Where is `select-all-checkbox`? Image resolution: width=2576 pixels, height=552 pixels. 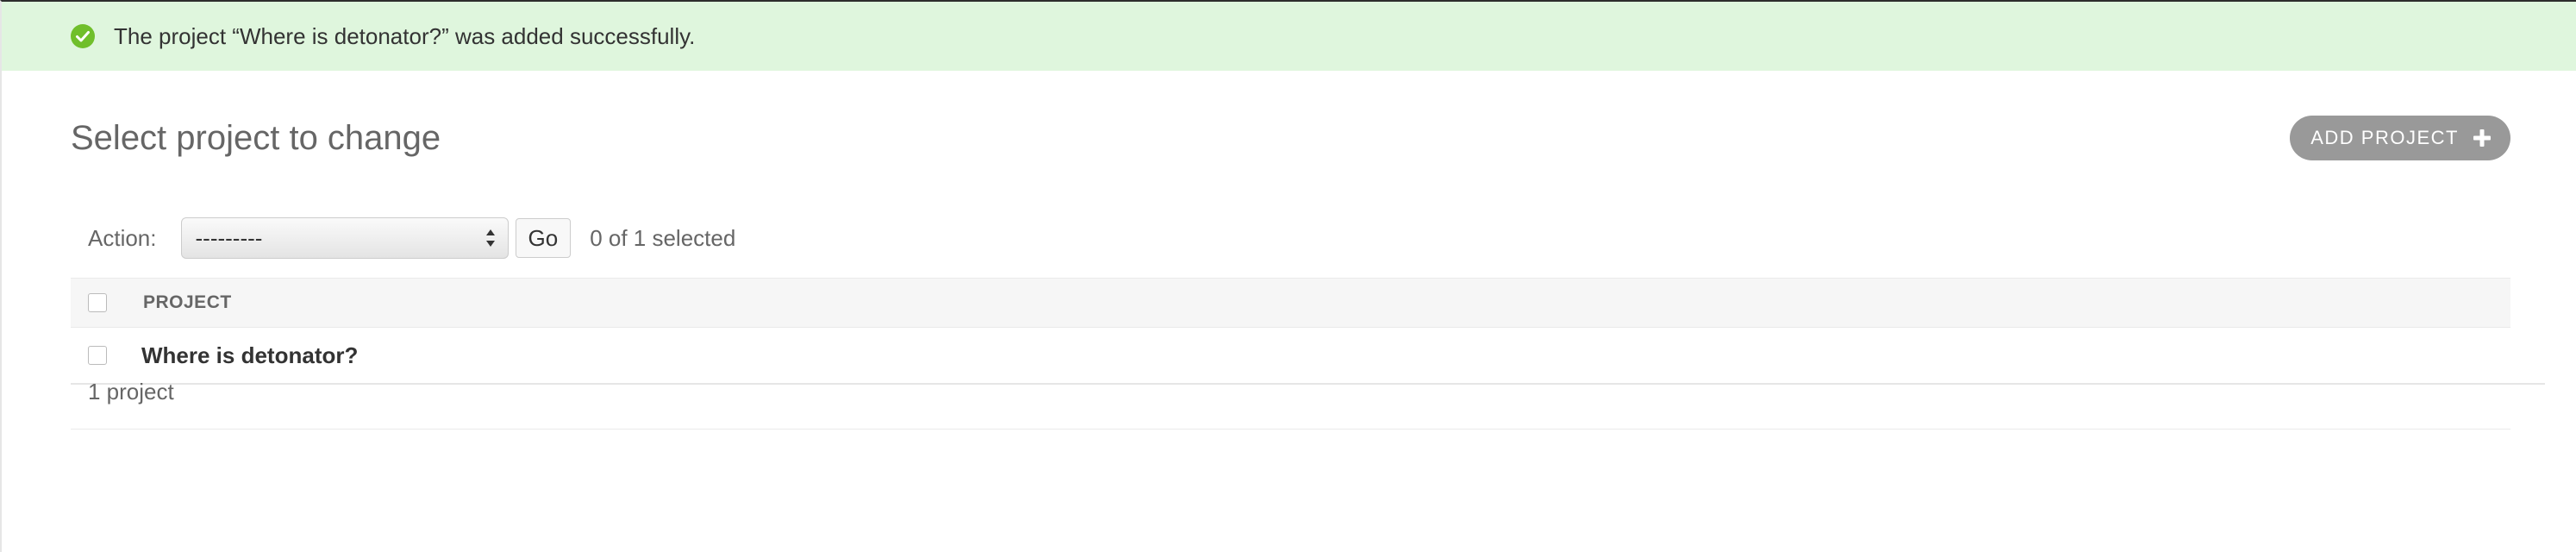
select-all-checkbox is located at coordinates (97, 303).